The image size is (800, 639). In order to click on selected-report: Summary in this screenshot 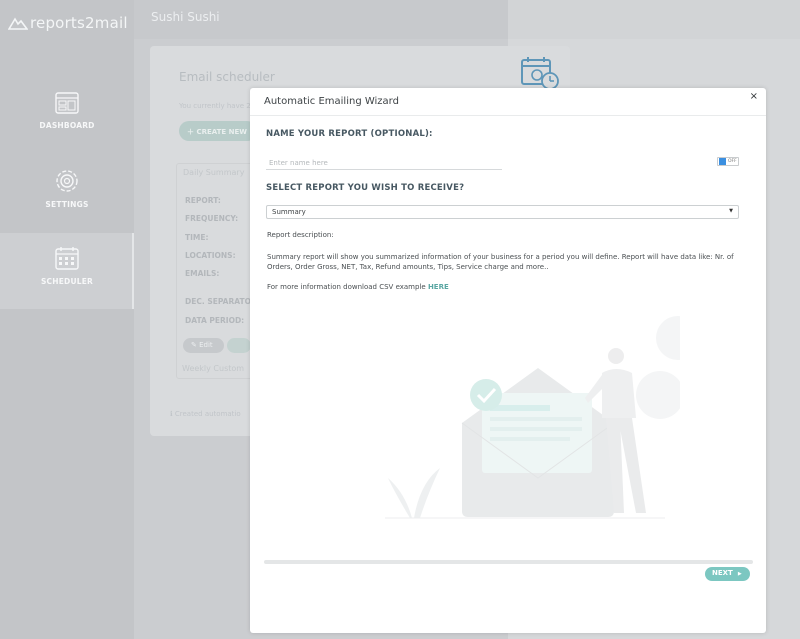, I will do `click(289, 212)`.